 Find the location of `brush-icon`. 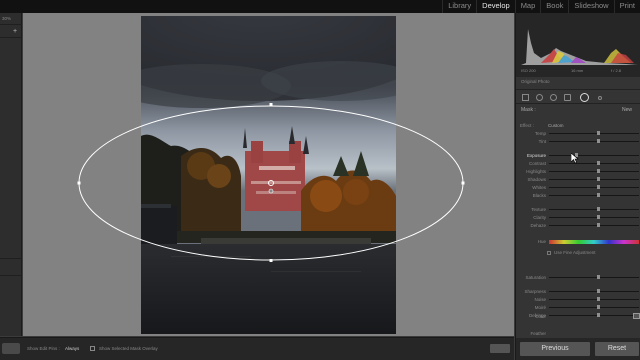

brush-icon is located at coordinates (600, 98).